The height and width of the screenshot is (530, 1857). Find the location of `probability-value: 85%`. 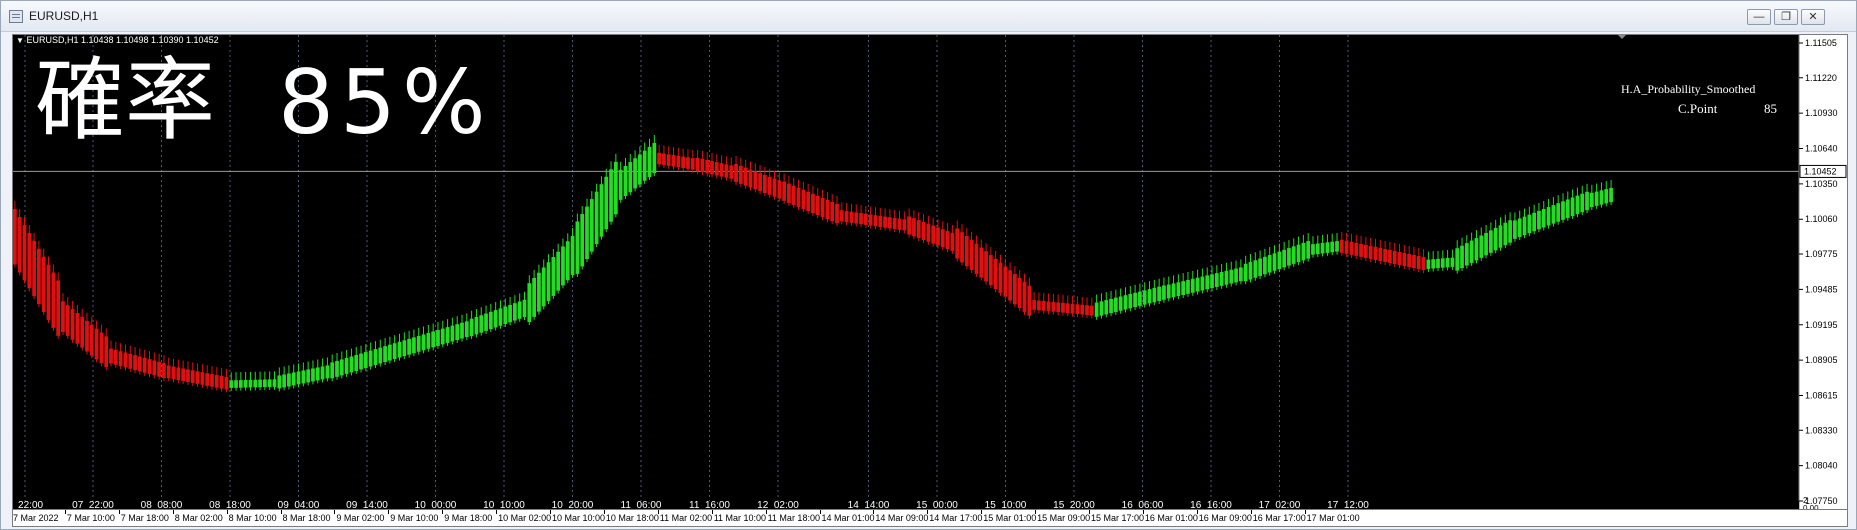

probability-value: 85% is located at coordinates (385, 102).